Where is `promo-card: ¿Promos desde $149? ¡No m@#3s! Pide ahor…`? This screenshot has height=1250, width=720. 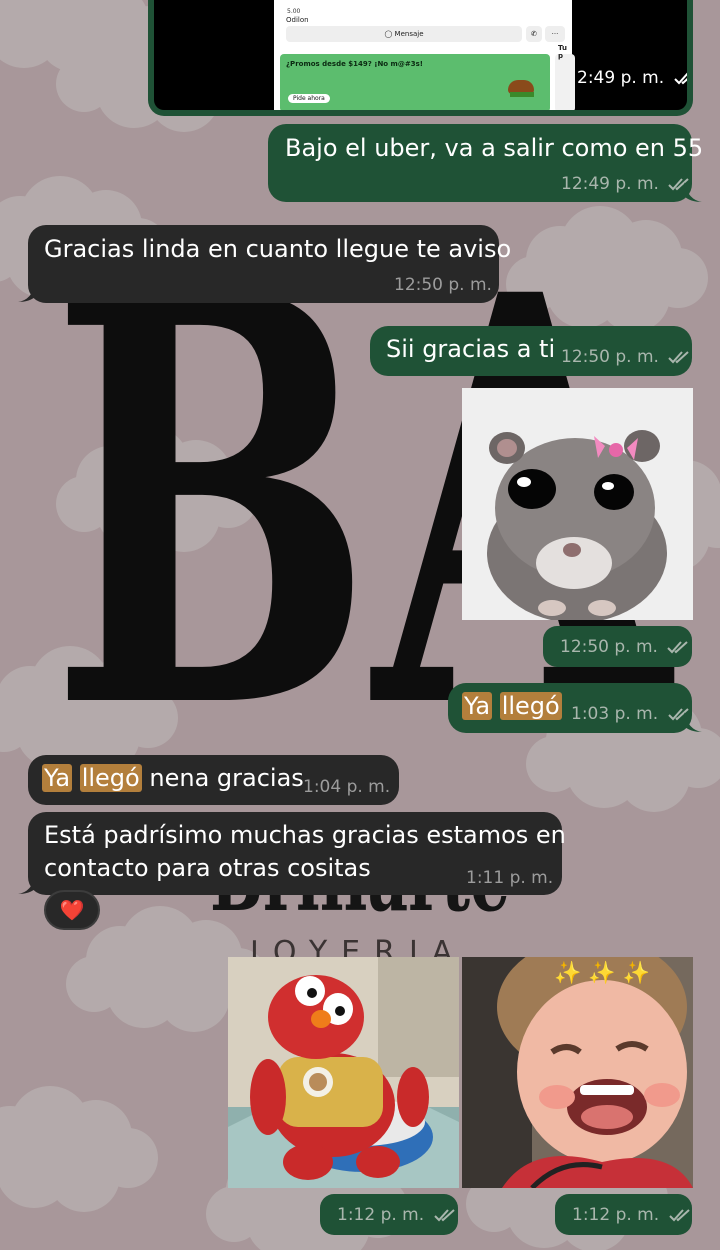 promo-card: ¿Promos desde $149? ¡No m@#3s! Pide ahor… is located at coordinates (415, 82).